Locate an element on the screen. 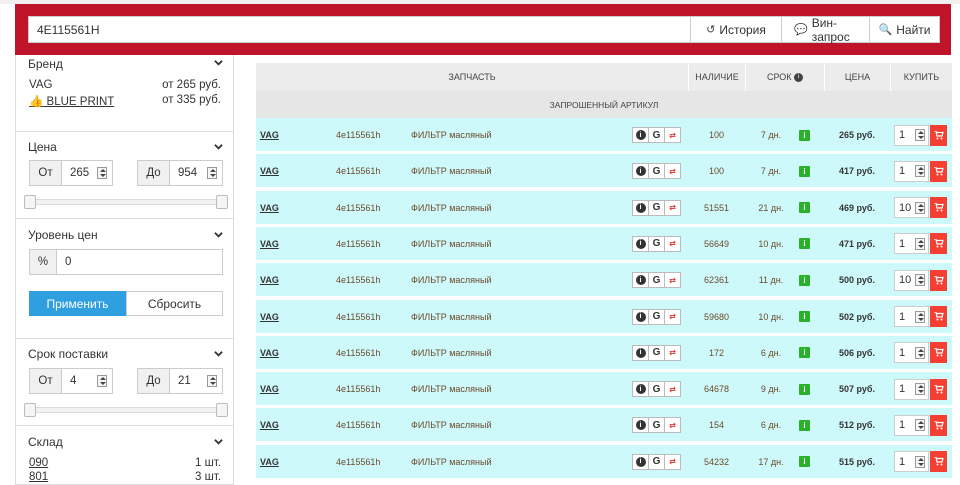  delivery-slider is located at coordinates (126, 410).